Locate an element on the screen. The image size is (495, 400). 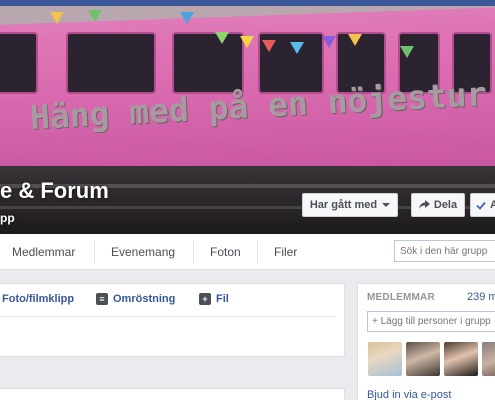
poll-label: Omröstning is located at coordinates (144, 299).